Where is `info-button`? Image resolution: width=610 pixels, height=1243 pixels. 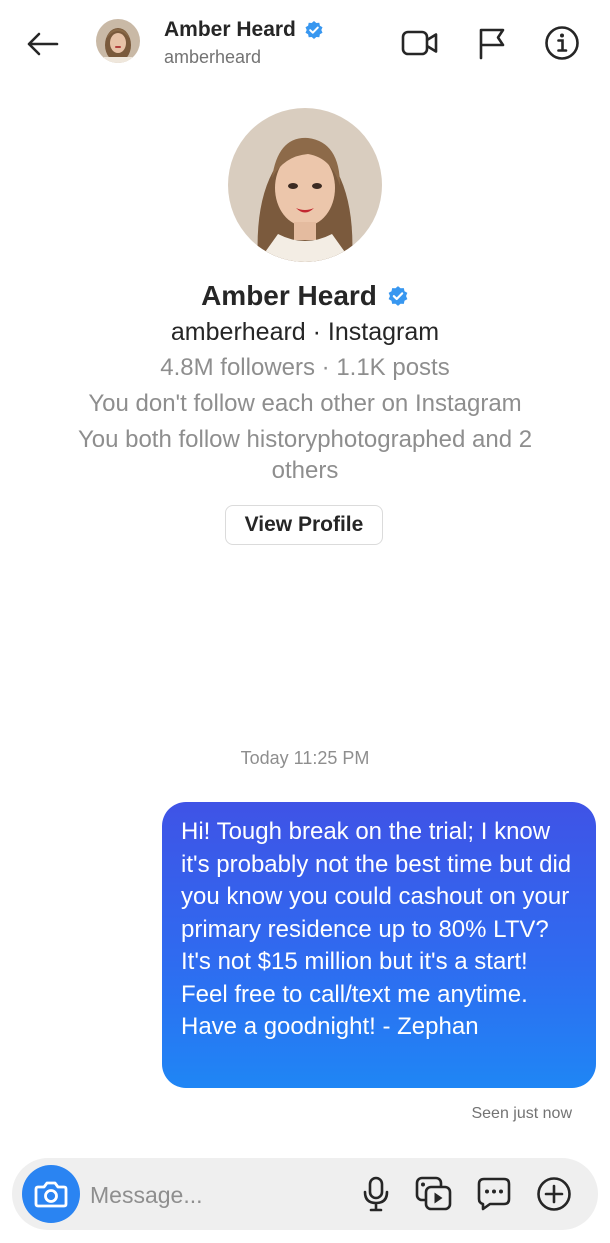
info-button is located at coordinates (562, 43).